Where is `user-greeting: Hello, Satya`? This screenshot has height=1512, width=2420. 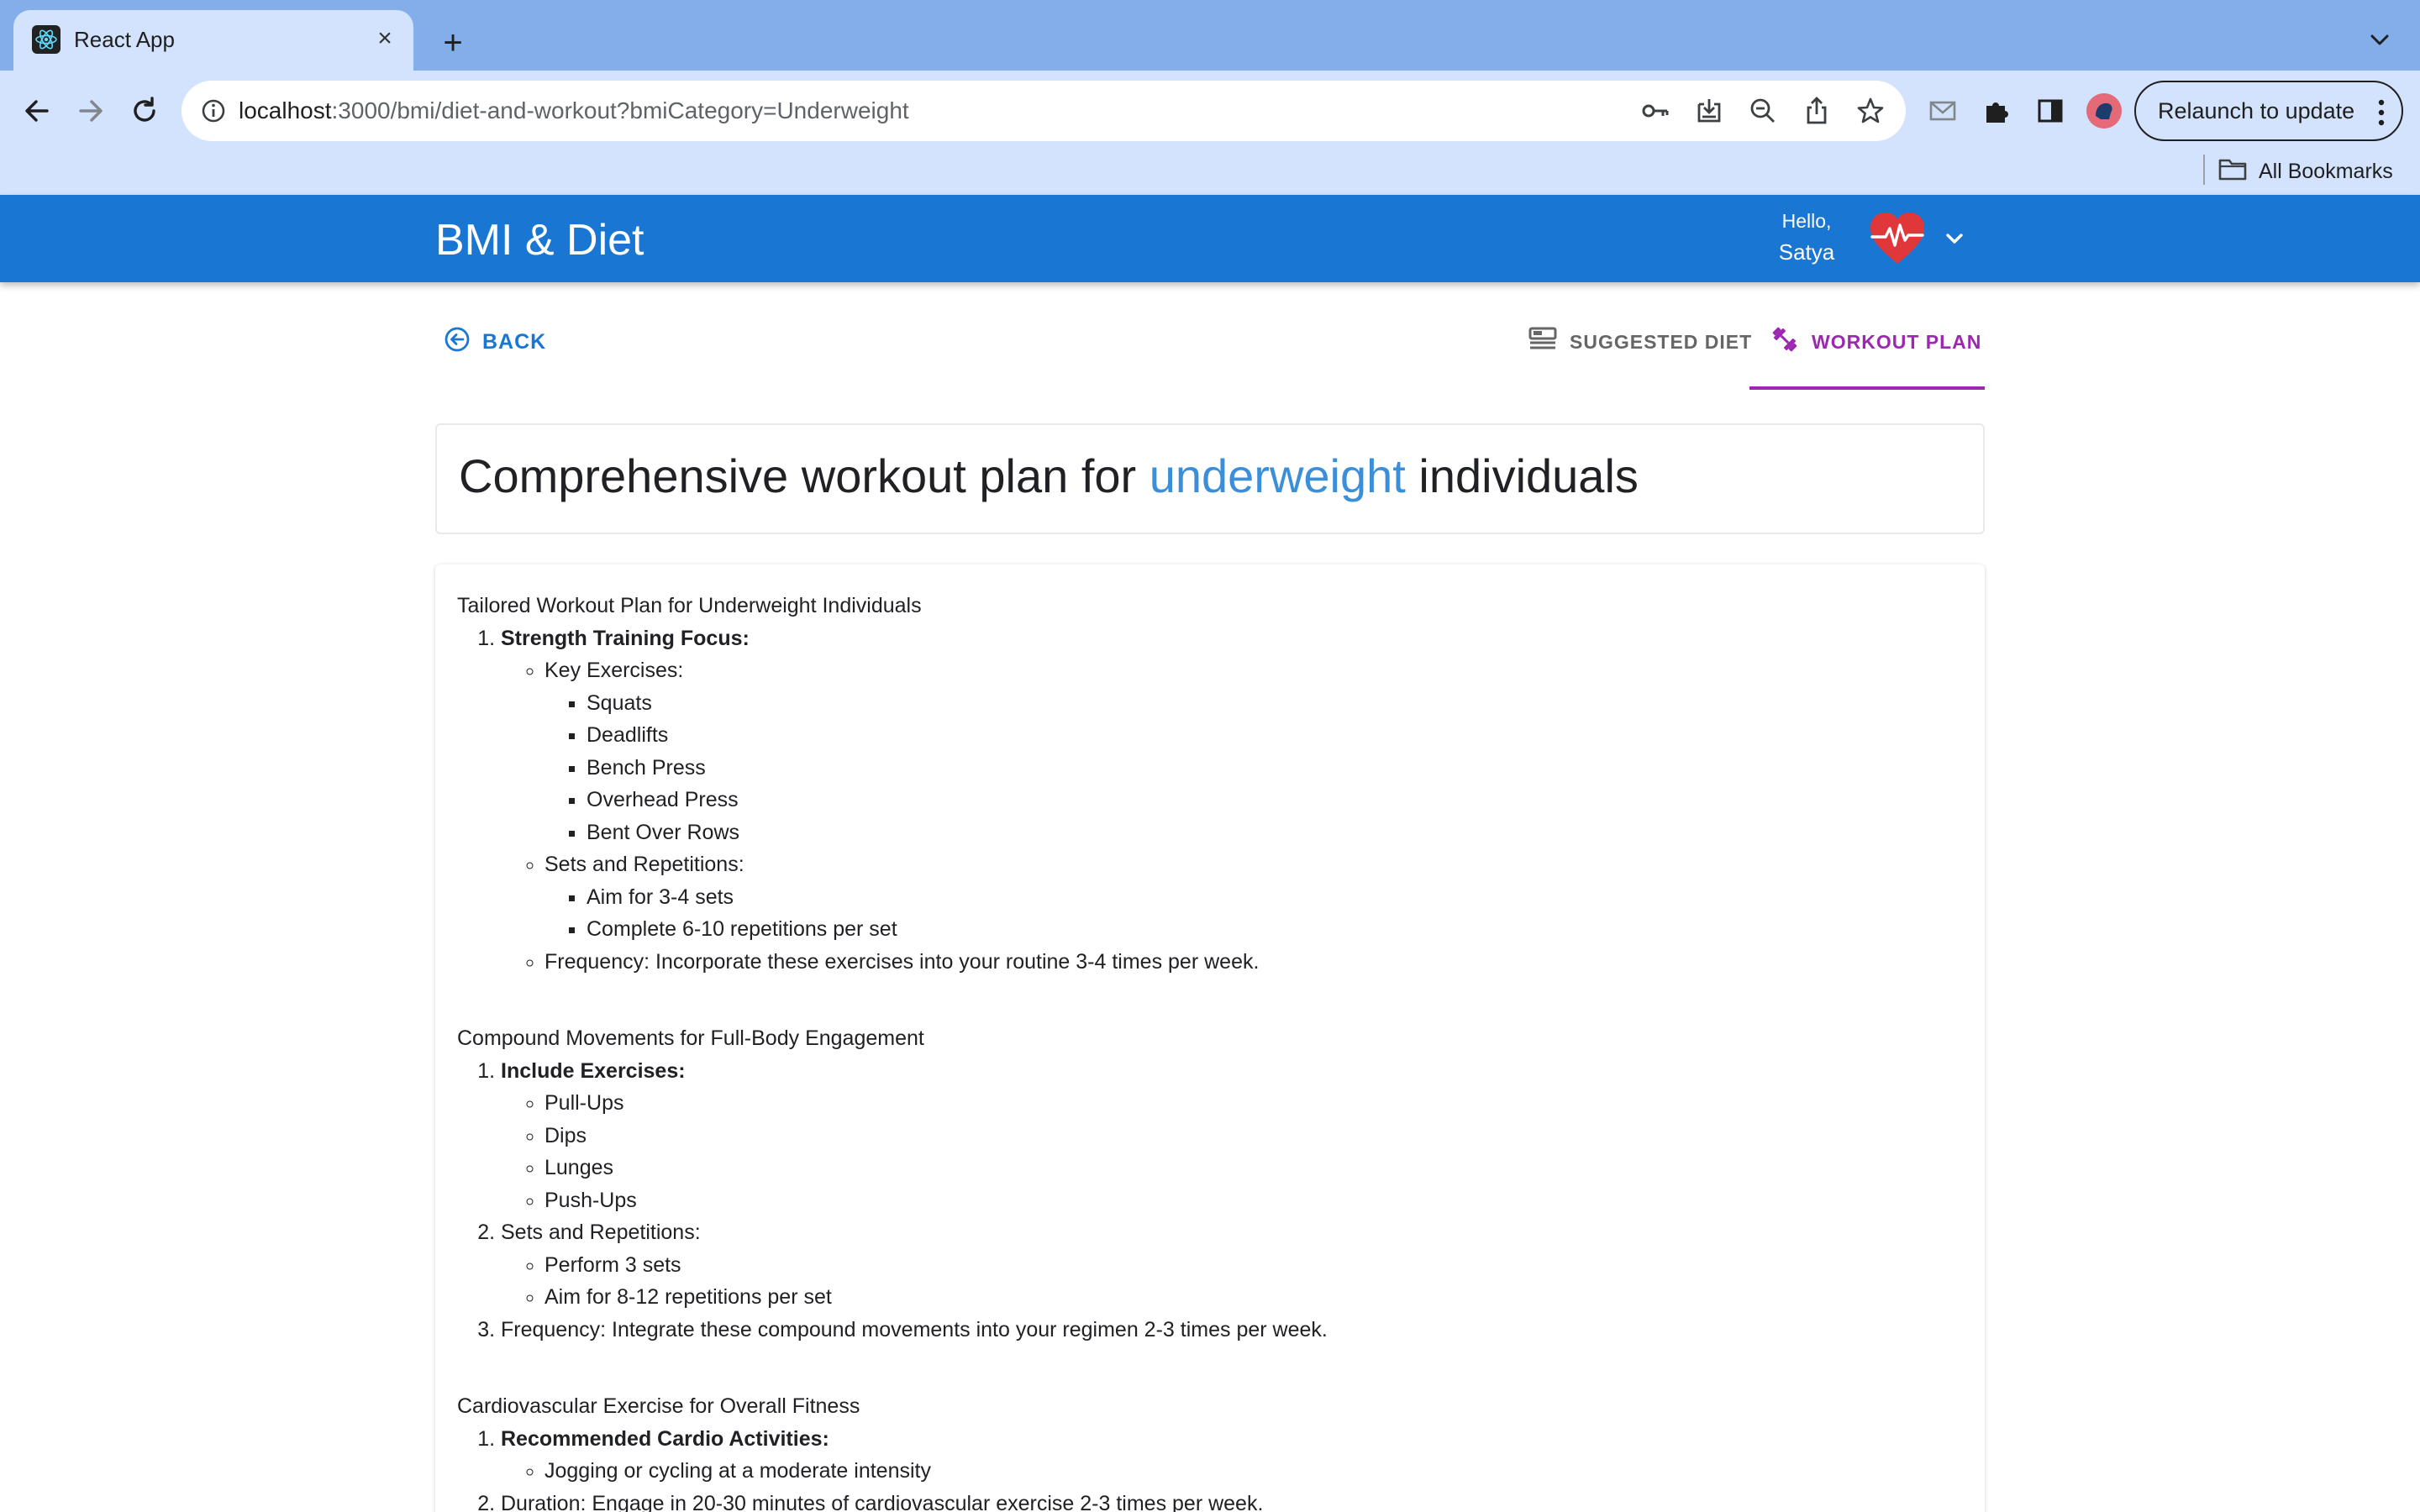
user-greeting: Hello, Satya is located at coordinates (1806, 237).